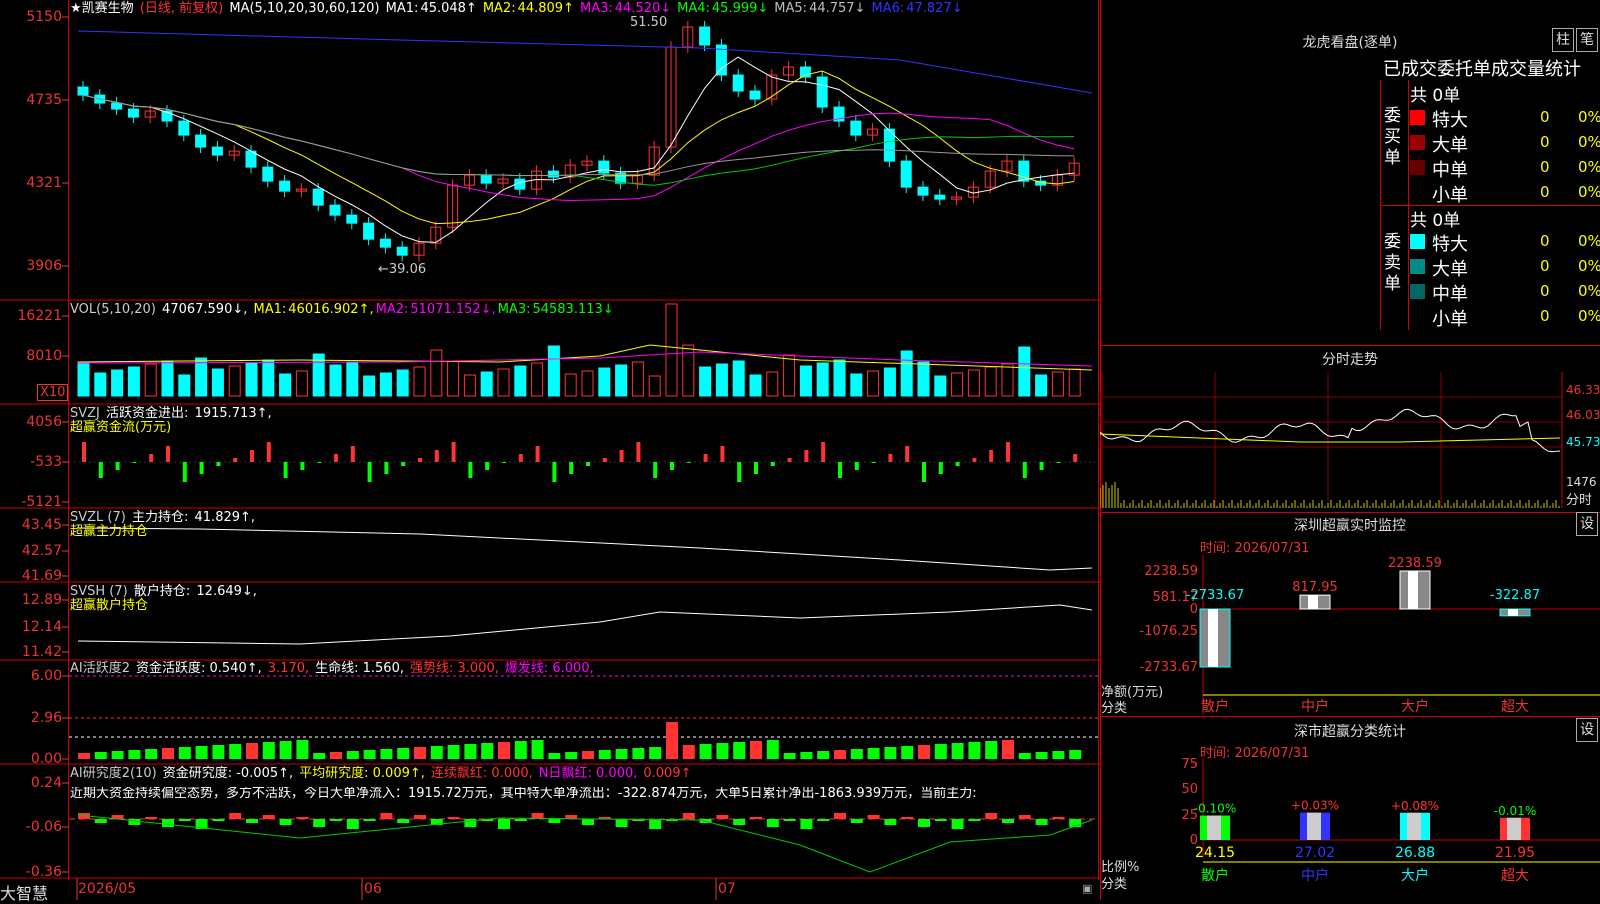  I want to click on intraday-avg-line, so click(1330, 438).